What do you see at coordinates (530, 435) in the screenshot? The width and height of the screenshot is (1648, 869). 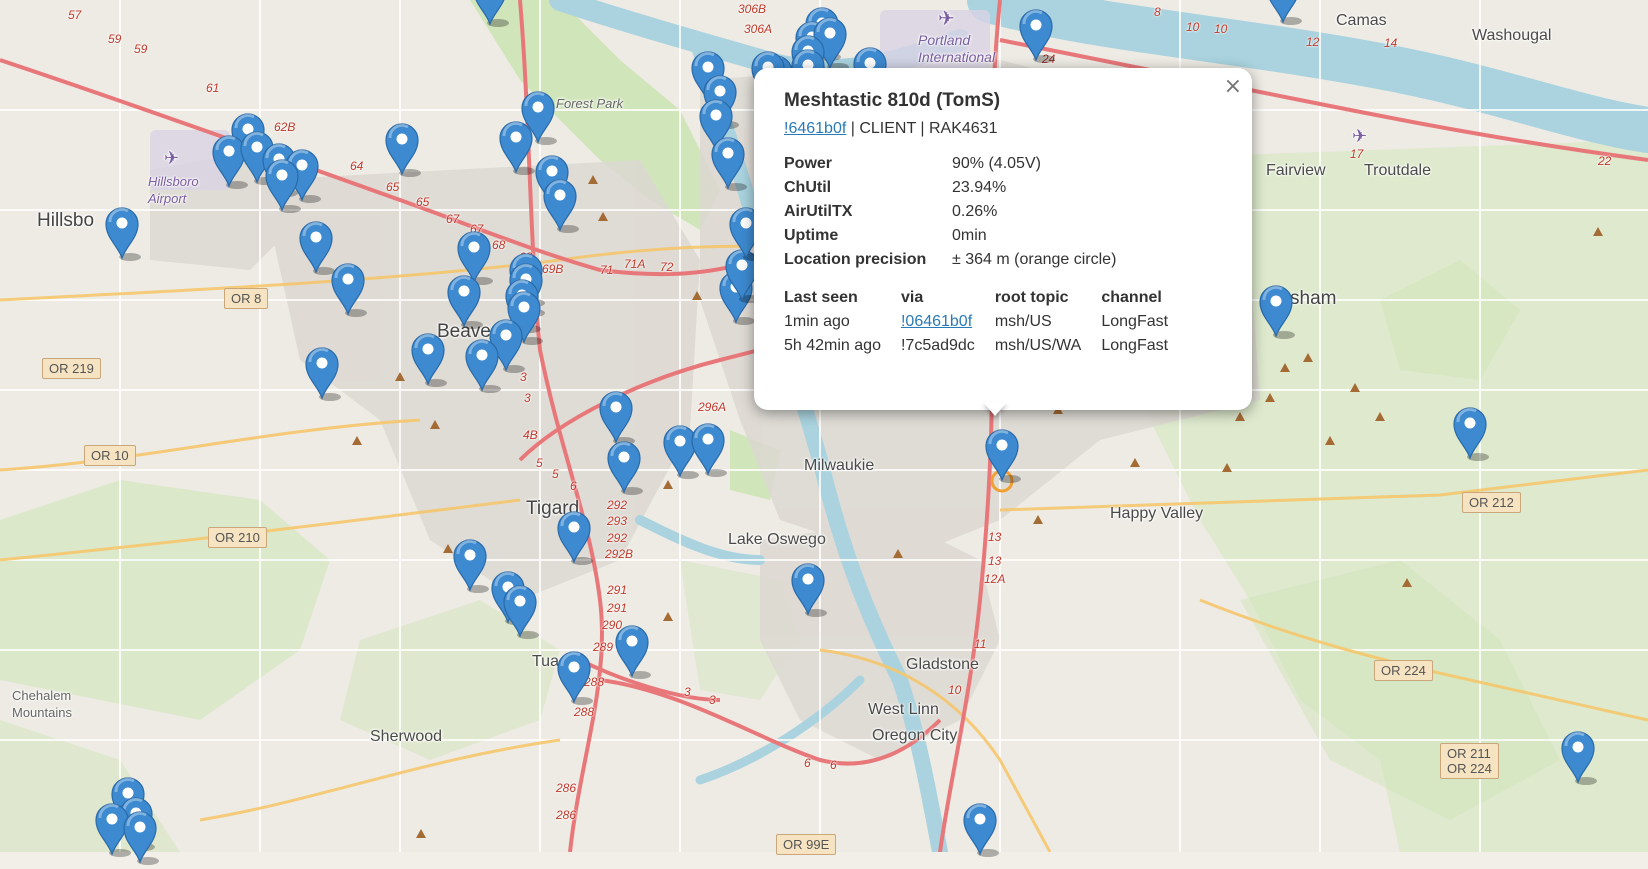 I see `route-number: 4B` at bounding box center [530, 435].